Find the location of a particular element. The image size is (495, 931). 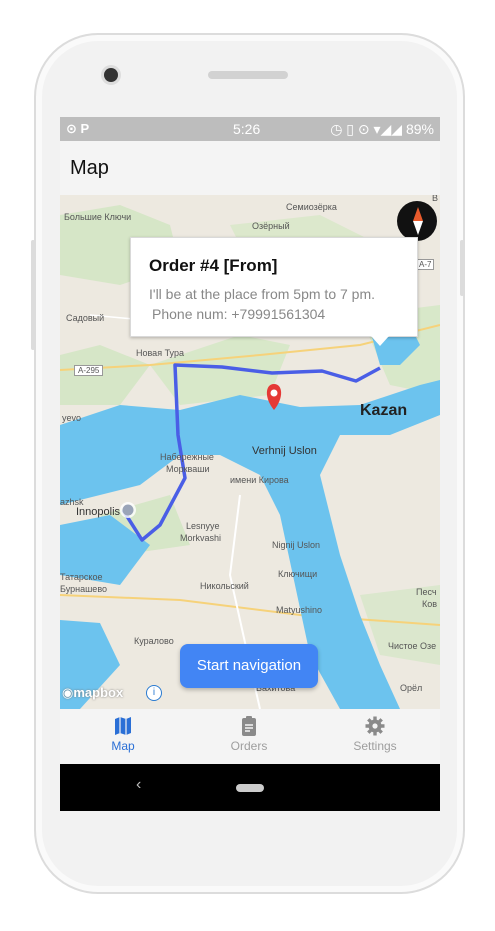

tab-map: Map is located at coordinates (123, 734).